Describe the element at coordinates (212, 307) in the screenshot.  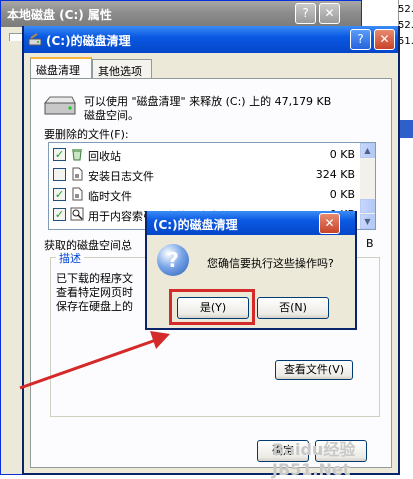
I see `highlight-box` at that location.